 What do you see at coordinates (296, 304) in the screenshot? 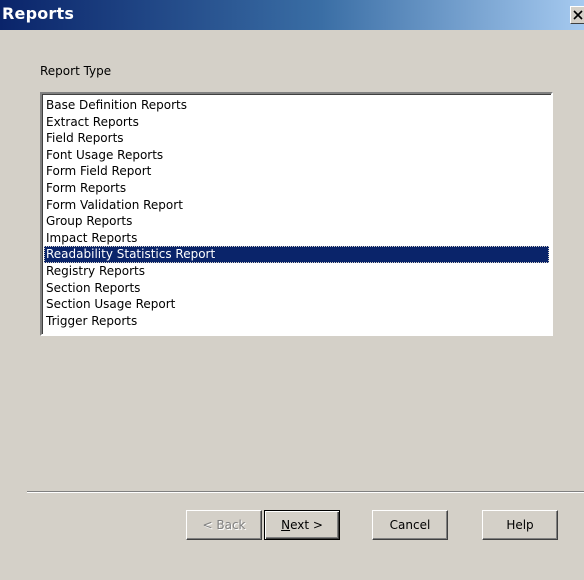
I see `list-item: Section Usage Report` at bounding box center [296, 304].